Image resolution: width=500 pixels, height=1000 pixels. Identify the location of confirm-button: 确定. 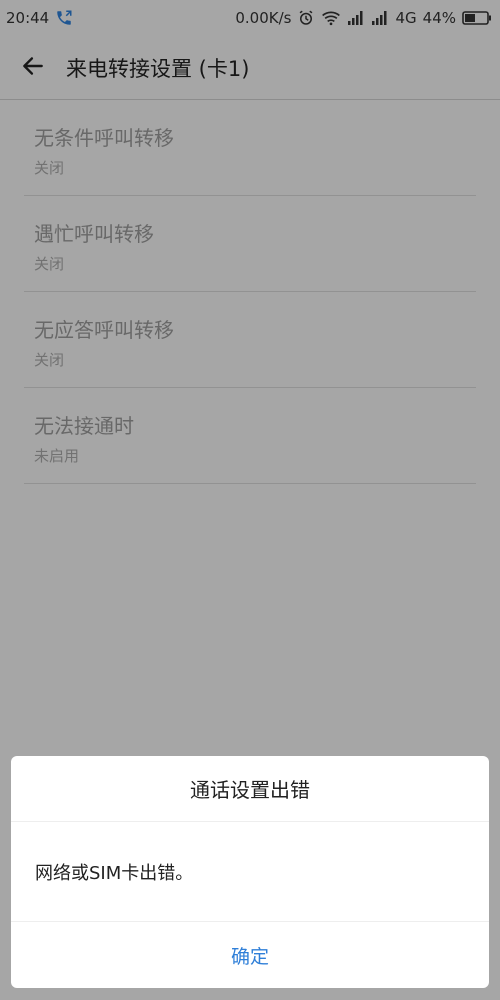
(250, 955).